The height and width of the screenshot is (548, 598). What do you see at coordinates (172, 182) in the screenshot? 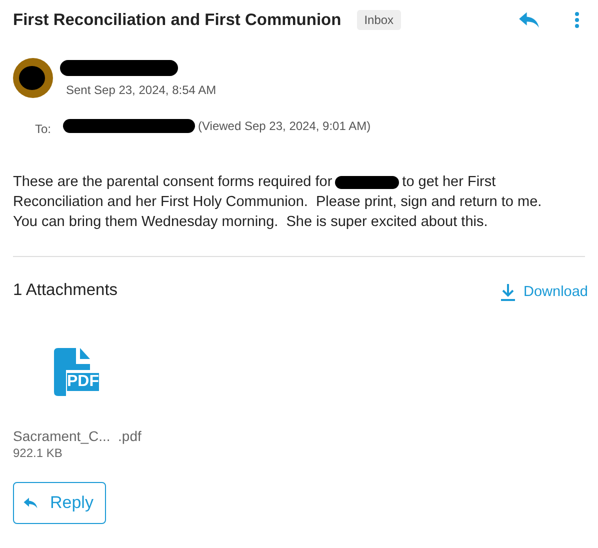
I see `message-text: These are the parental consent forms required for` at bounding box center [172, 182].